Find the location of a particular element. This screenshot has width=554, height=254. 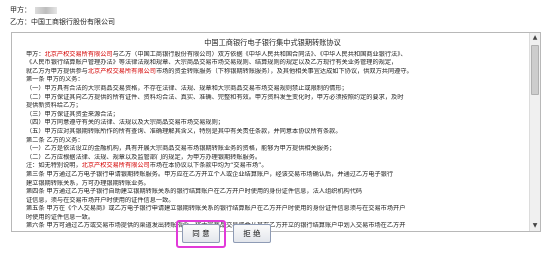

agreement-line: 第一条 甲方的义务： is located at coordinates (272, 80).